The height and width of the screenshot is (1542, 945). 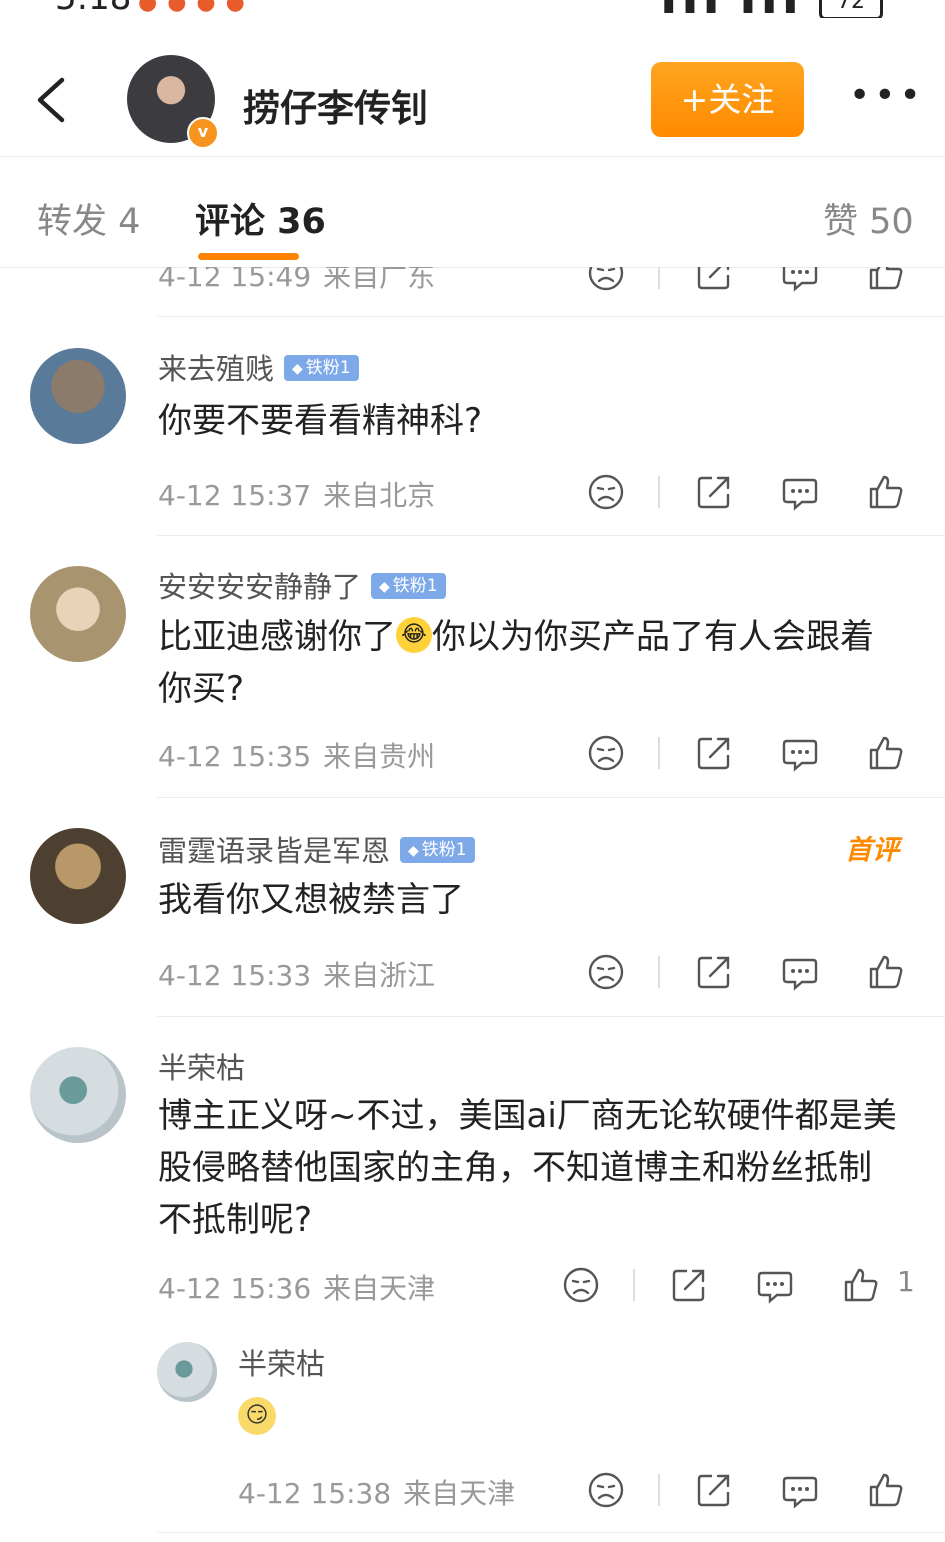 What do you see at coordinates (414, 634) in the screenshot?
I see `laughing-emoji-icon: 😂` at bounding box center [414, 634].